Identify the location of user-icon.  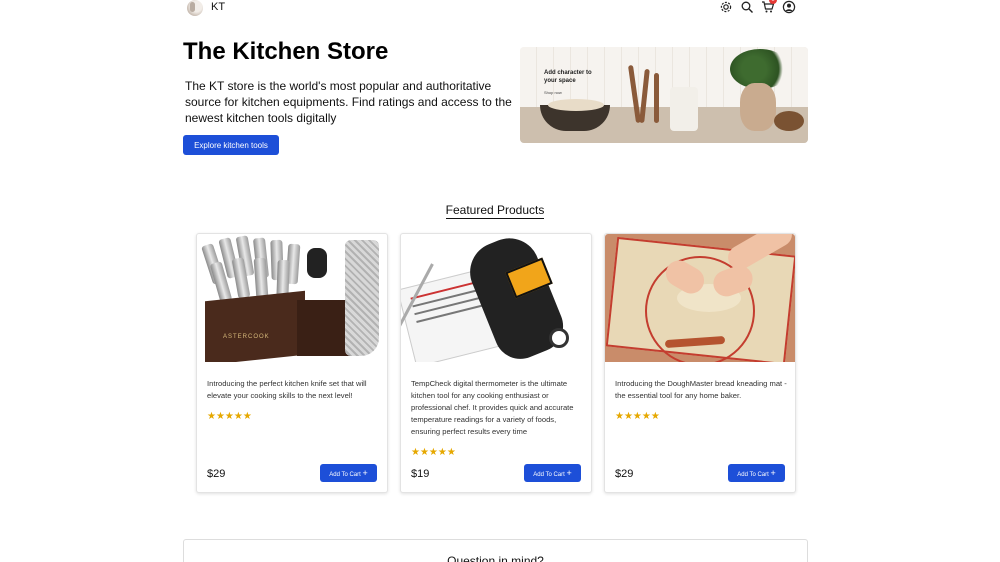
(789, 7).